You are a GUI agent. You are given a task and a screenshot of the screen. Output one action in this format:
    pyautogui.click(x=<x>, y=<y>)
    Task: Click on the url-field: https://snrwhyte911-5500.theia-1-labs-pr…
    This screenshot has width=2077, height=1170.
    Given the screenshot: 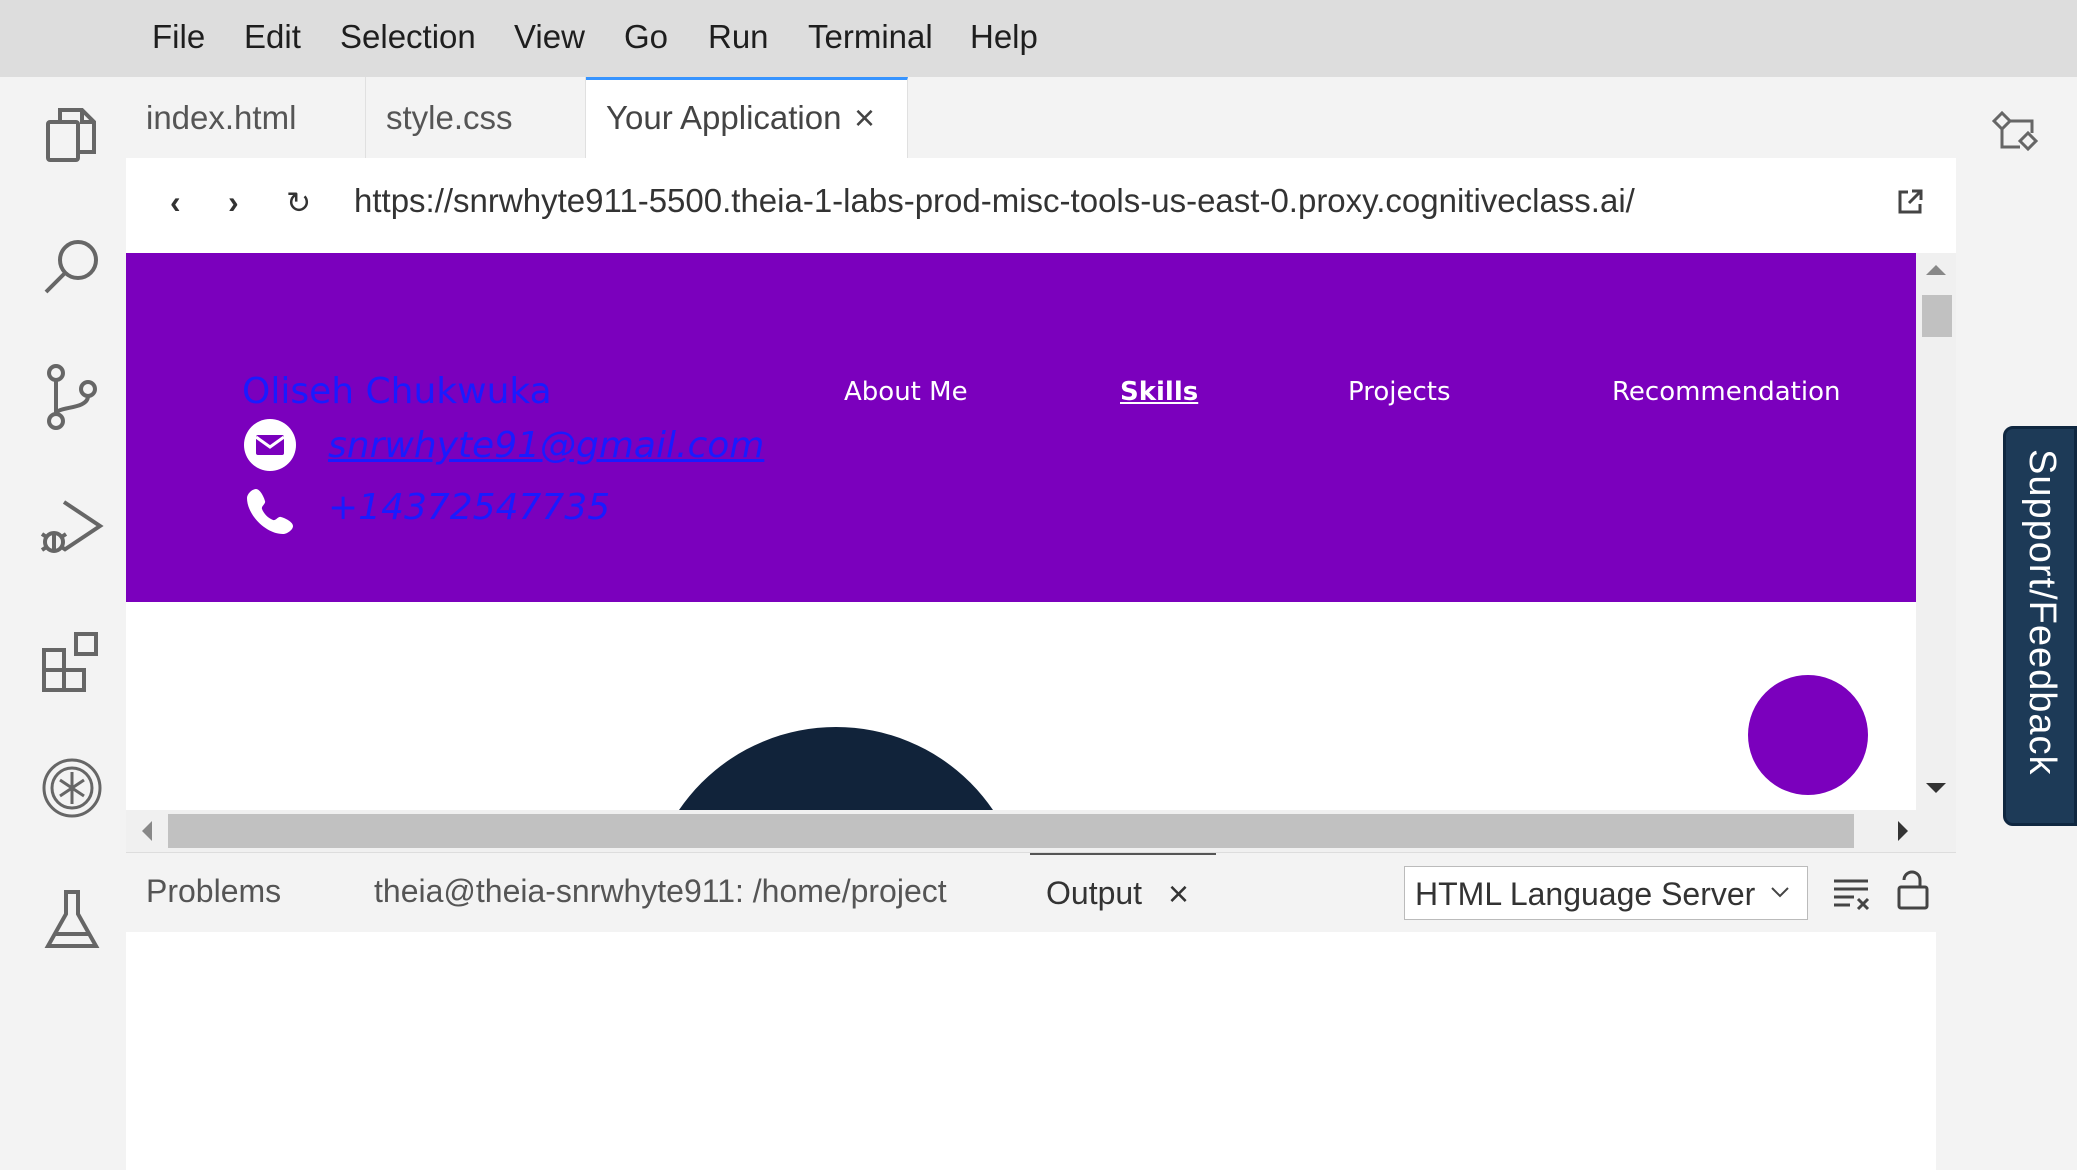 What is the action you would take?
    pyautogui.click(x=994, y=201)
    